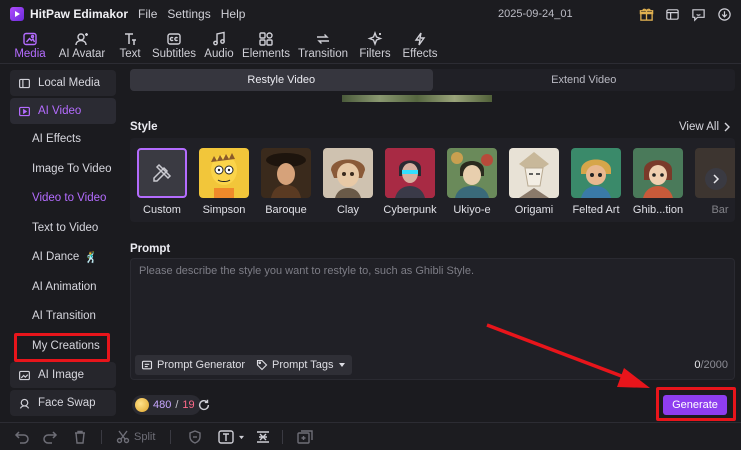  Describe the element at coordinates (63, 198) in the screenshot. I see `sidebar-item-video-to-video: Video to Video` at that location.